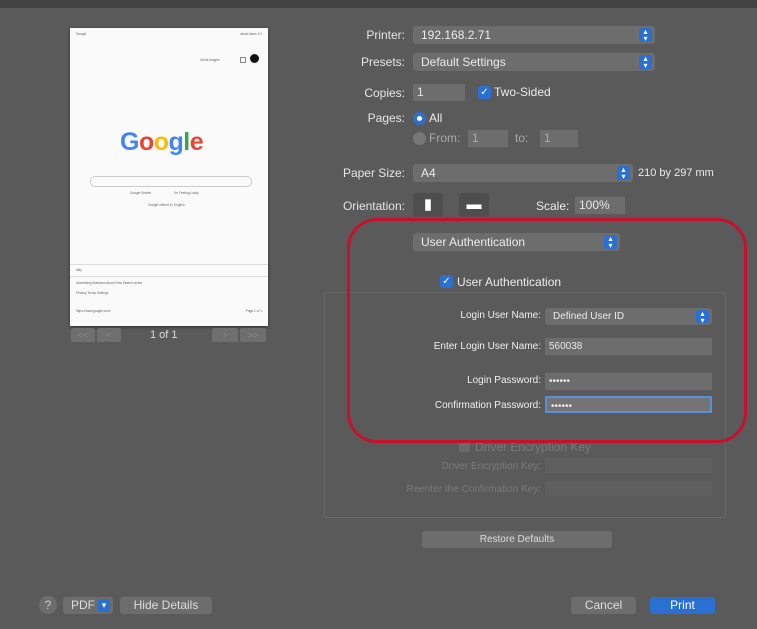  What do you see at coordinates (628, 488) in the screenshot?
I see `reenter-confirmation-key-field` at bounding box center [628, 488].